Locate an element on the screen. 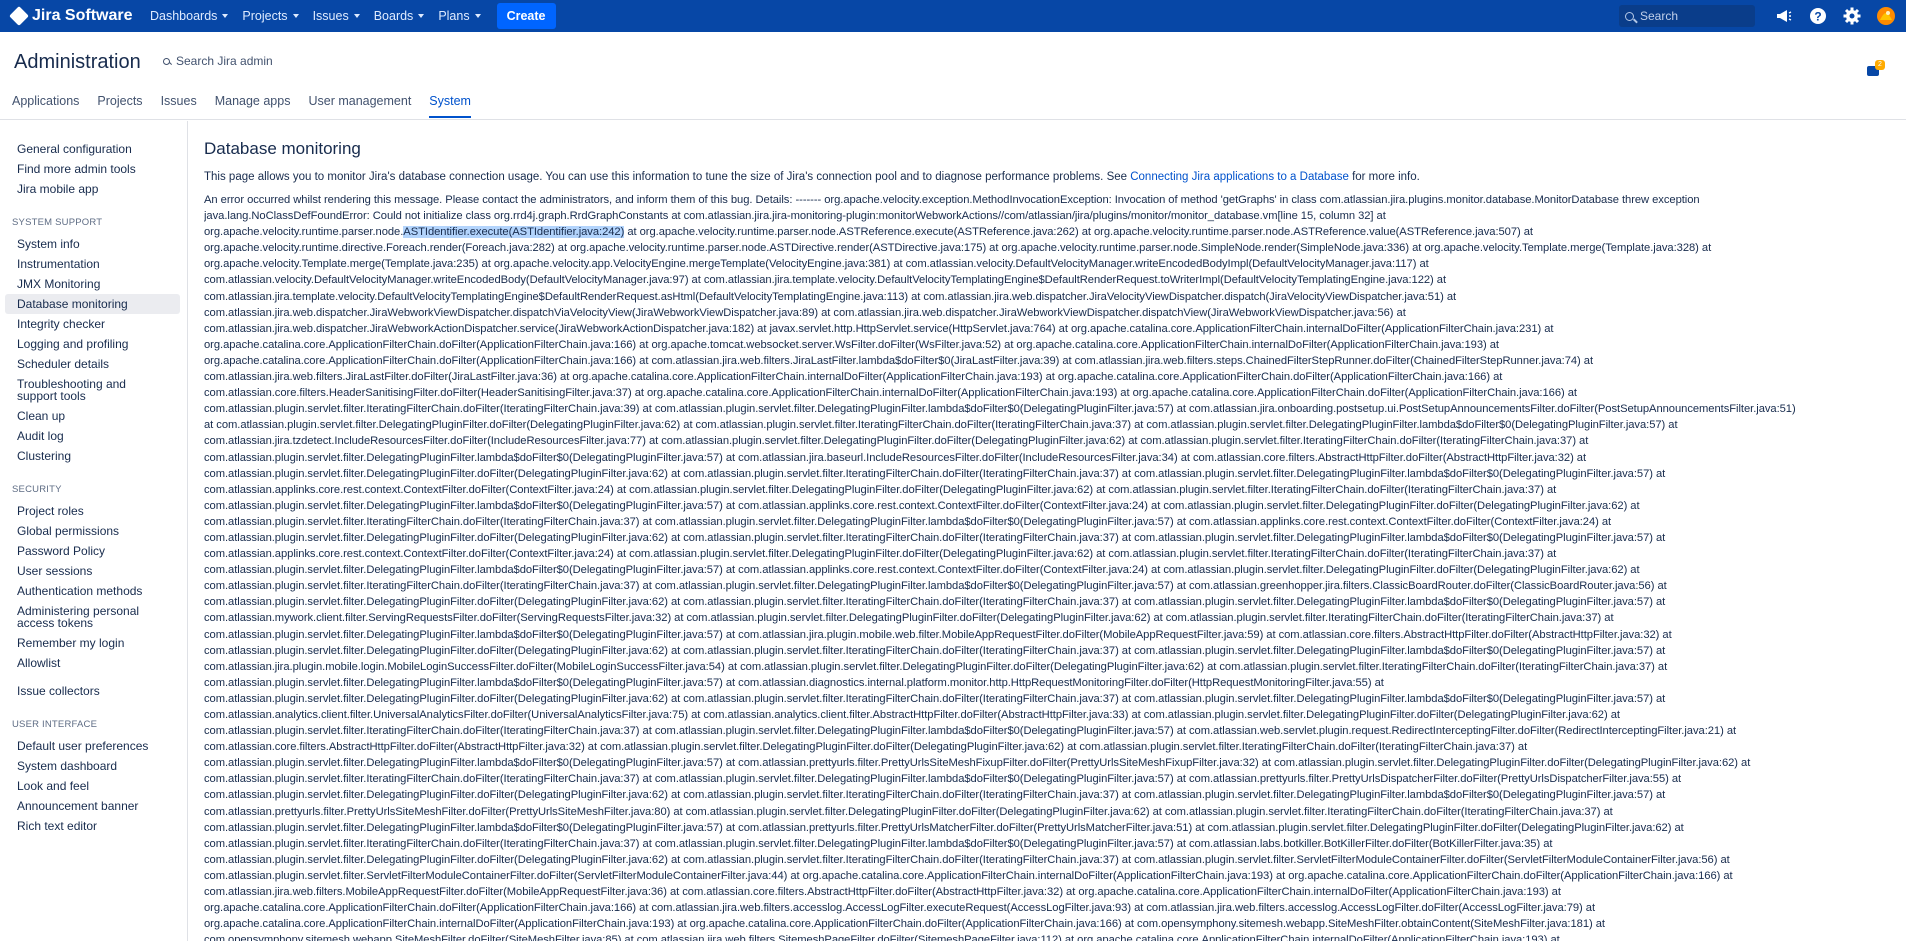 This screenshot has height=941, width=1906. admin-search: Search Jira admin is located at coordinates (218, 61).